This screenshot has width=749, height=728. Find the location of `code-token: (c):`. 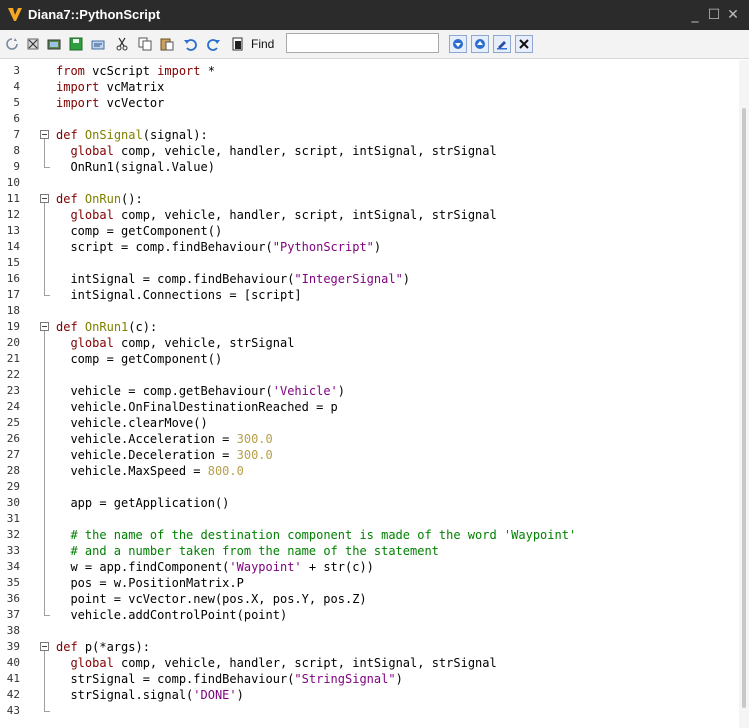

code-token: (c): is located at coordinates (143, 327).